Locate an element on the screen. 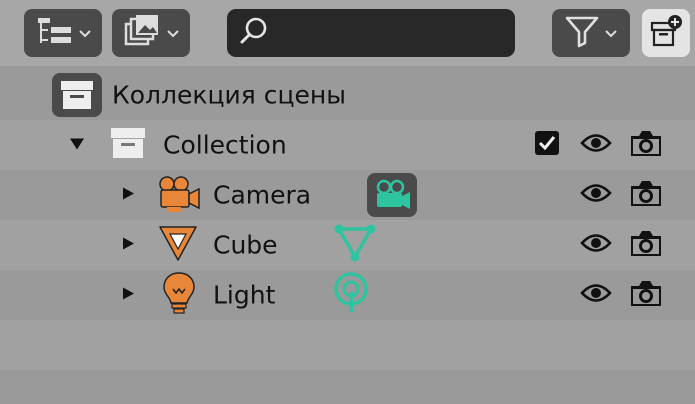  object-row-light: Light is located at coordinates (347, 295).